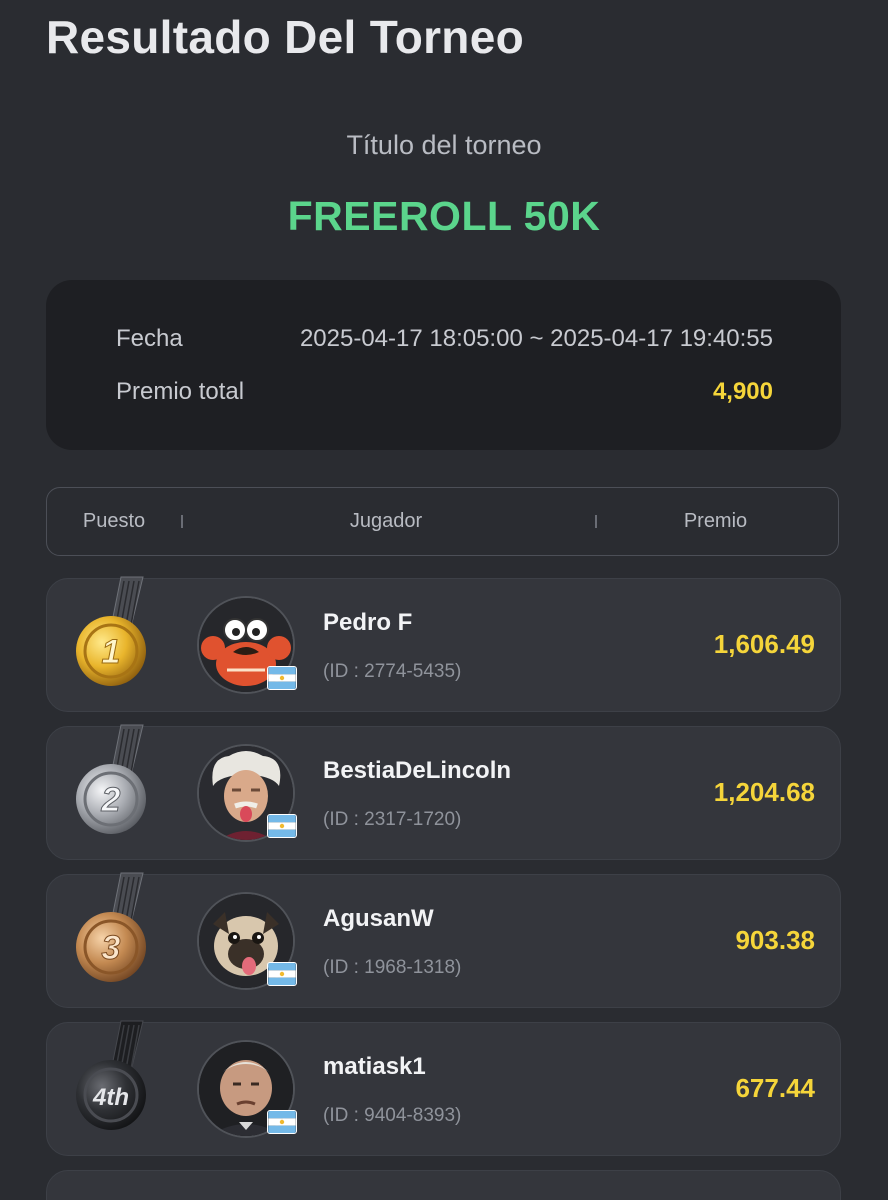  What do you see at coordinates (443, 644) in the screenshot?
I see `result-row: 1 Pedro F (ID : 2774-5435) 1,606.49` at bounding box center [443, 644].